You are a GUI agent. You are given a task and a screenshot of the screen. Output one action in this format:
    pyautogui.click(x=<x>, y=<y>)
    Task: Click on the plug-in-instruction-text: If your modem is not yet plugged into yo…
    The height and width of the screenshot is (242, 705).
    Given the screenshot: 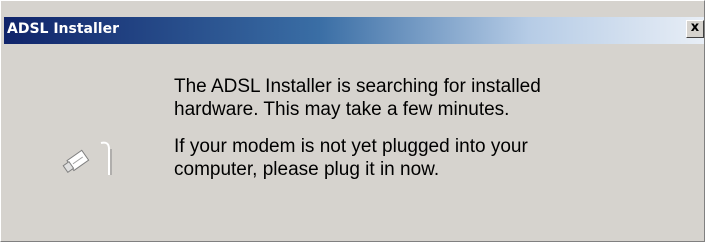 What is the action you would take?
    pyautogui.click(x=351, y=158)
    